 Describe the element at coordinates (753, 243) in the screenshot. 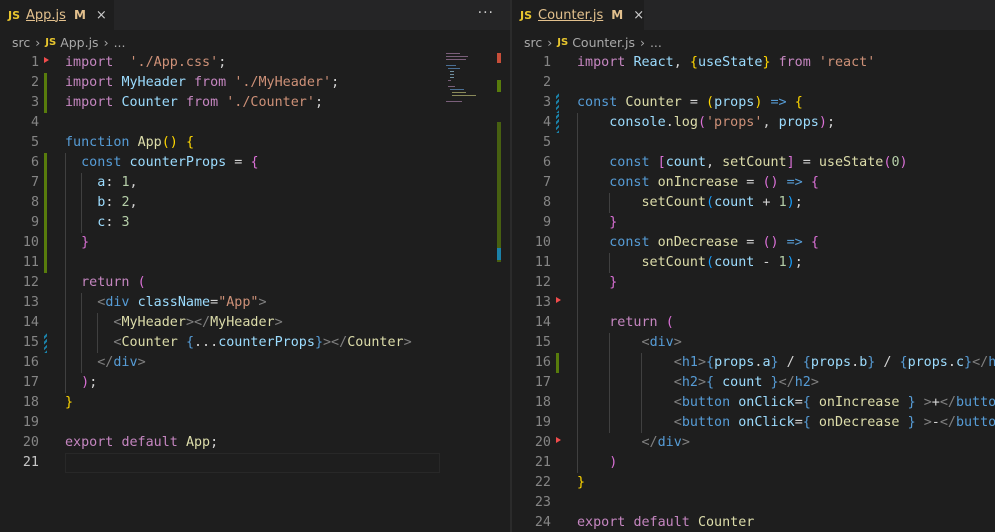

I see `code-line: 10 const onDecrease = () => {` at that location.